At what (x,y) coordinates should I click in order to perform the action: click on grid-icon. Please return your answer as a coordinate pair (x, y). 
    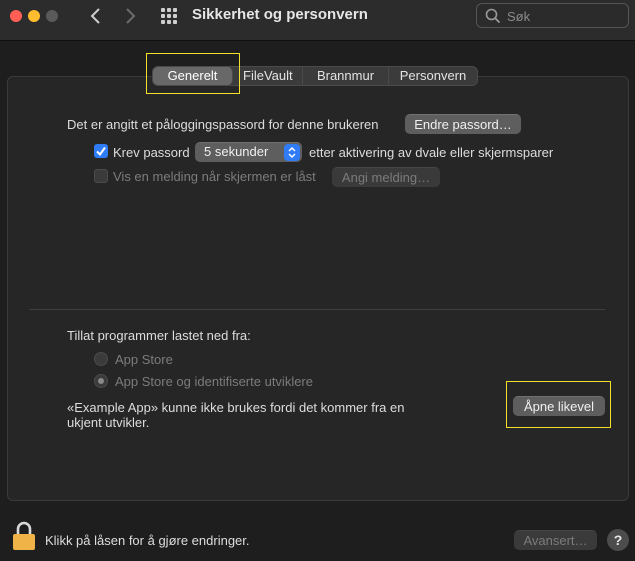
    Looking at the image, I should click on (169, 16).